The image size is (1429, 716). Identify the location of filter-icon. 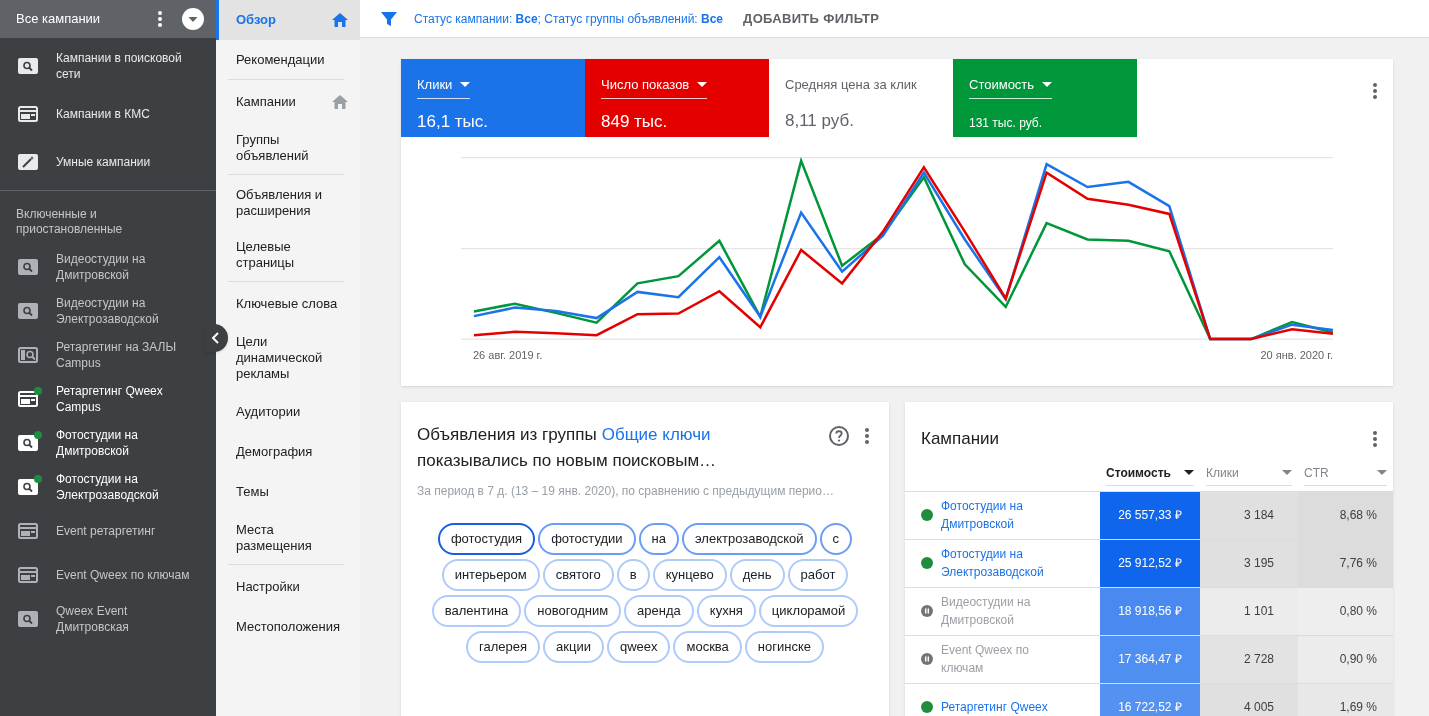
(389, 18).